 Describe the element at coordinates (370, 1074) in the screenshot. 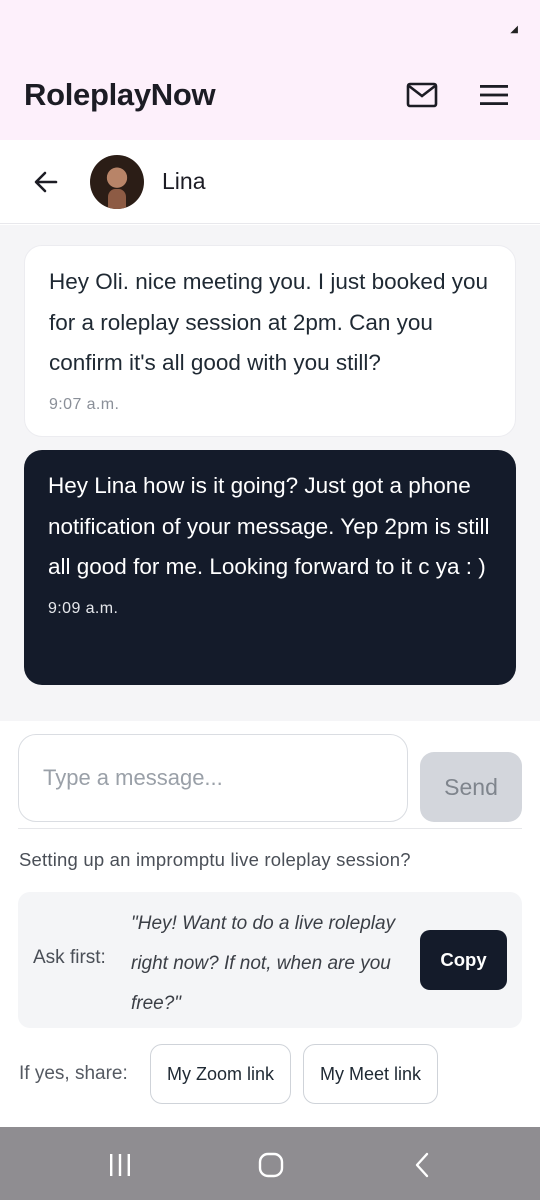

I see `meet-link-button: My Meet link` at that location.